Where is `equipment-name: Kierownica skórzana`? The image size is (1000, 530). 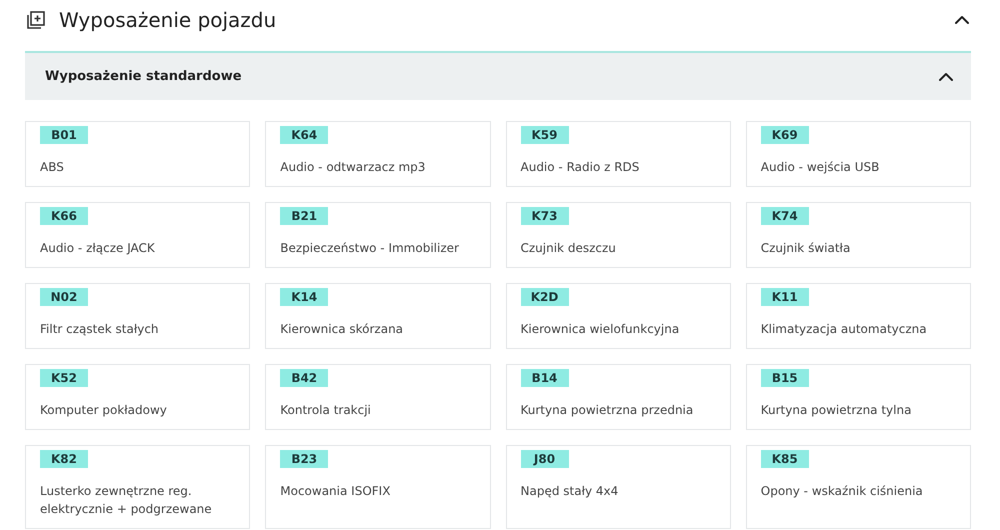
equipment-name: Kierownica skórzana is located at coordinates (342, 329).